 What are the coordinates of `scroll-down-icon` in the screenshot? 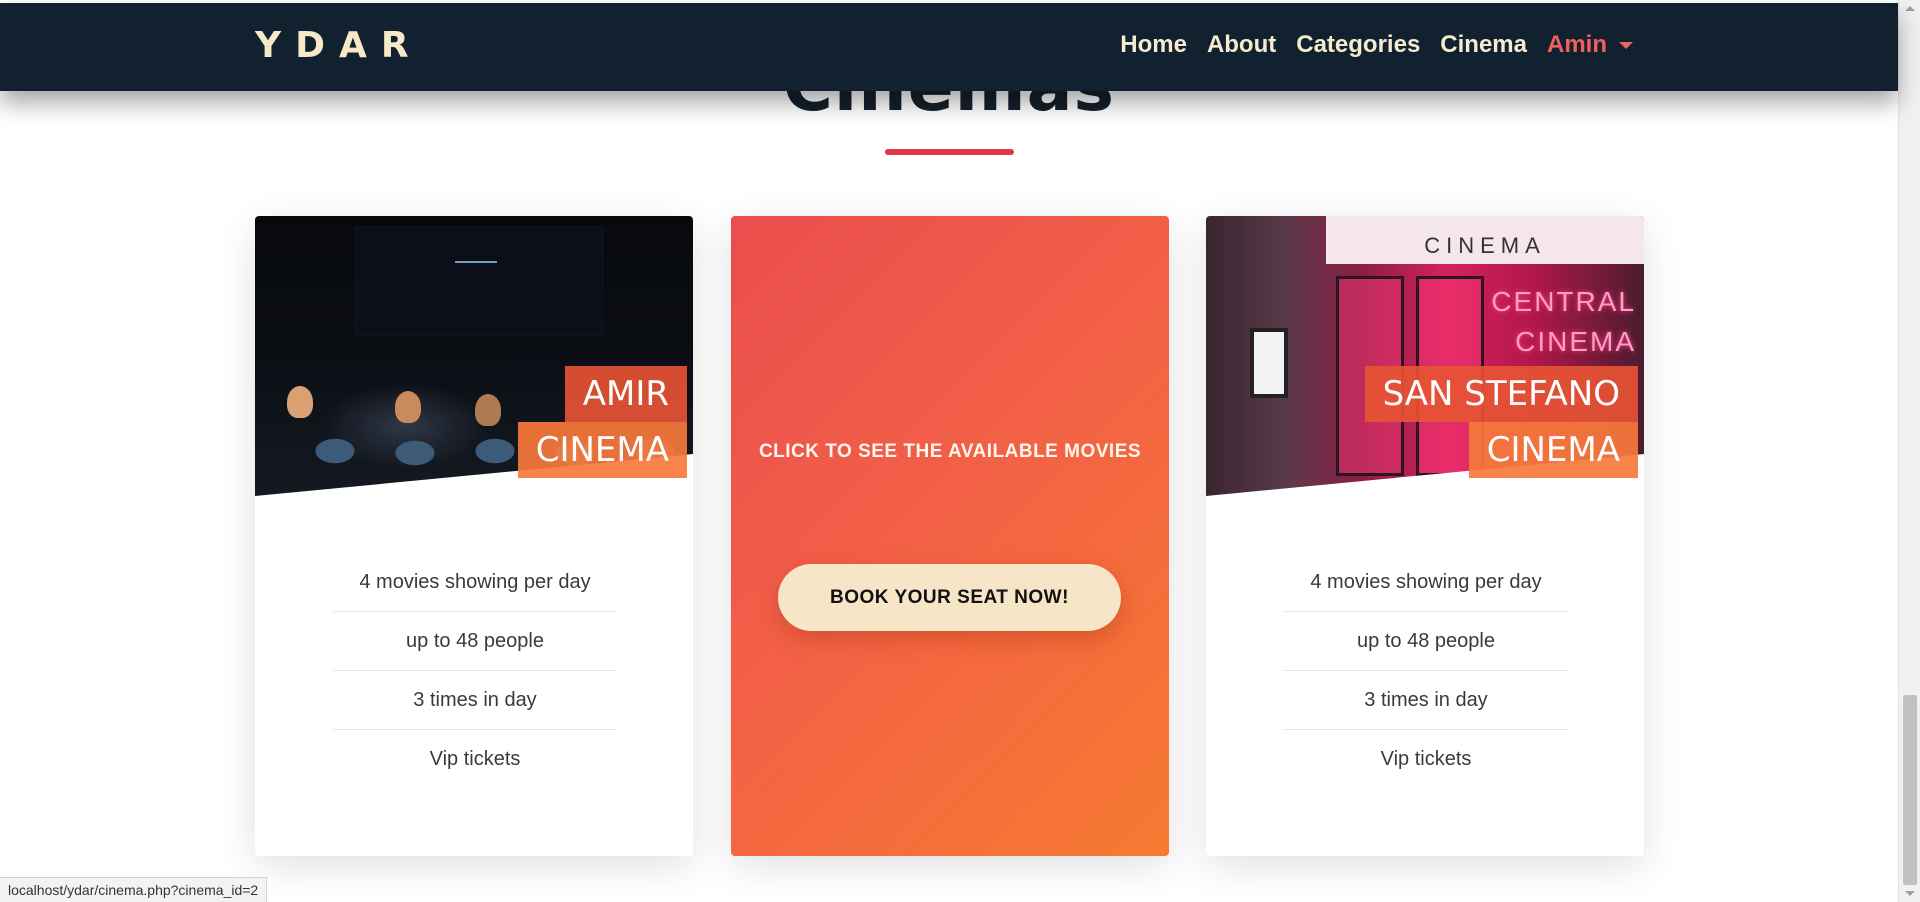 It's located at (1910, 893).